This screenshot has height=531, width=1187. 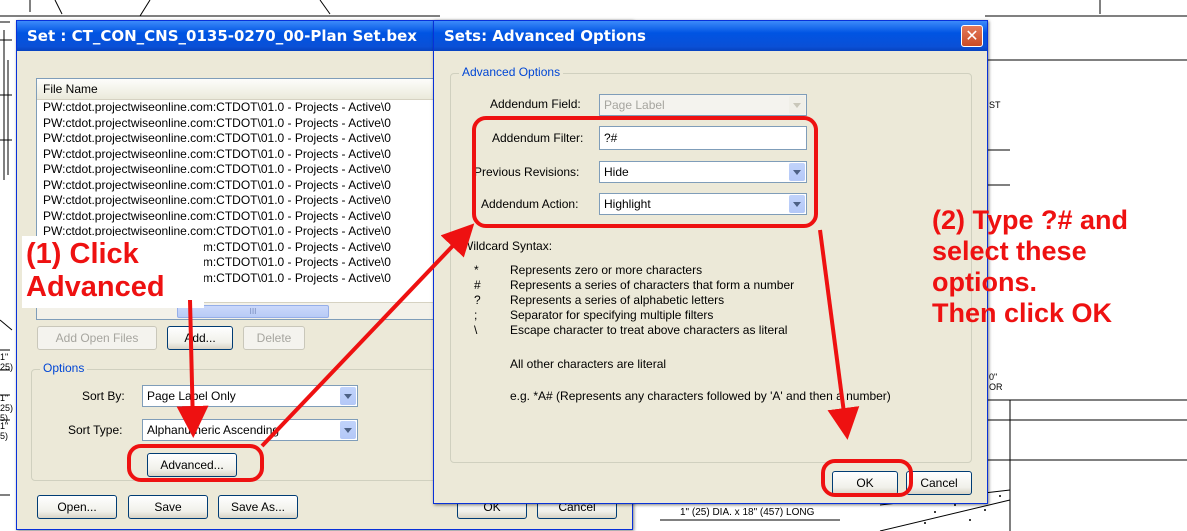 I want to click on wildcard-symbol: ;, so click(x=476, y=315).